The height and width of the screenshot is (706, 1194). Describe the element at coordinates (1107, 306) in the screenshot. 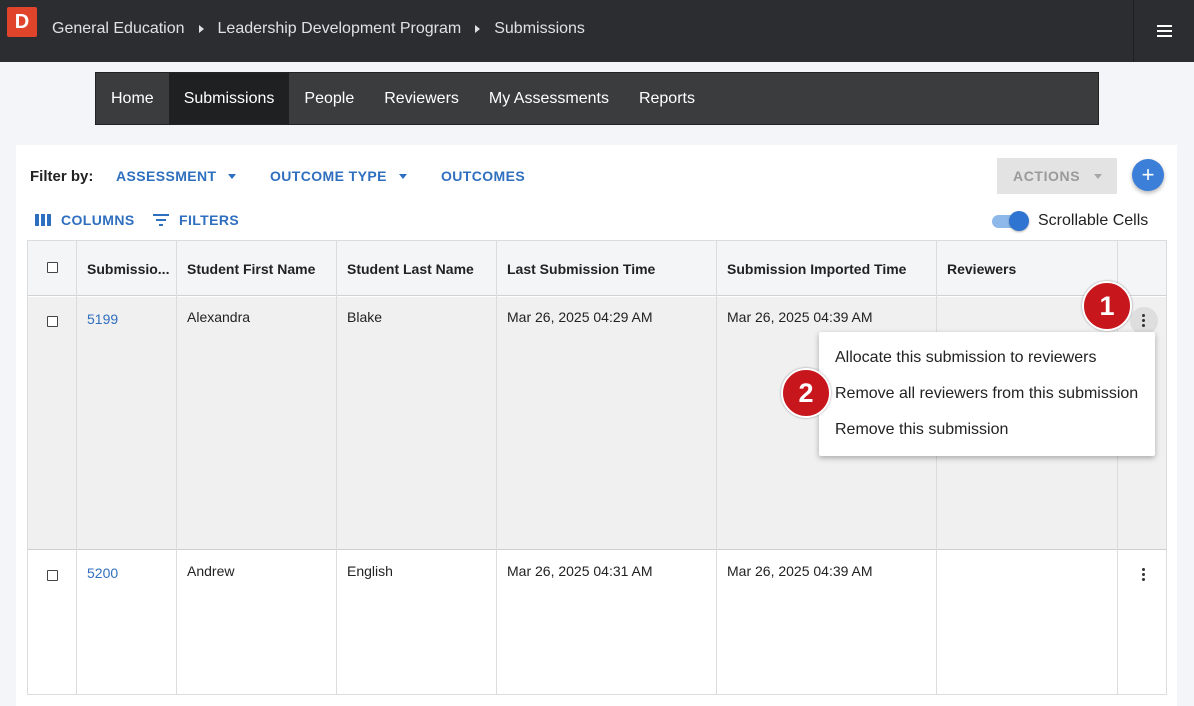

I see `step-callout-1: 1` at that location.